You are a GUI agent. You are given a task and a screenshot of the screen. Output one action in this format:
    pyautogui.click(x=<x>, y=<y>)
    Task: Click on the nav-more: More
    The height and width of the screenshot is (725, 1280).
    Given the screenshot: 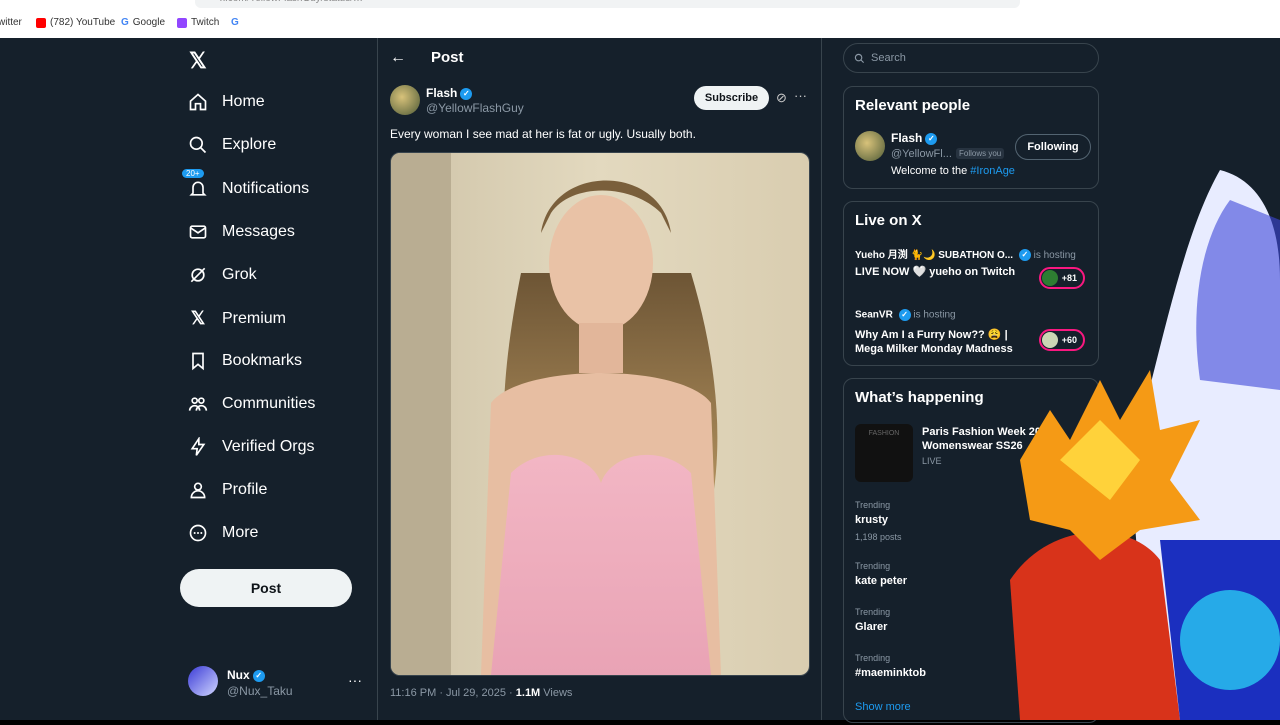 What is the action you would take?
    pyautogui.click(x=223, y=533)
    